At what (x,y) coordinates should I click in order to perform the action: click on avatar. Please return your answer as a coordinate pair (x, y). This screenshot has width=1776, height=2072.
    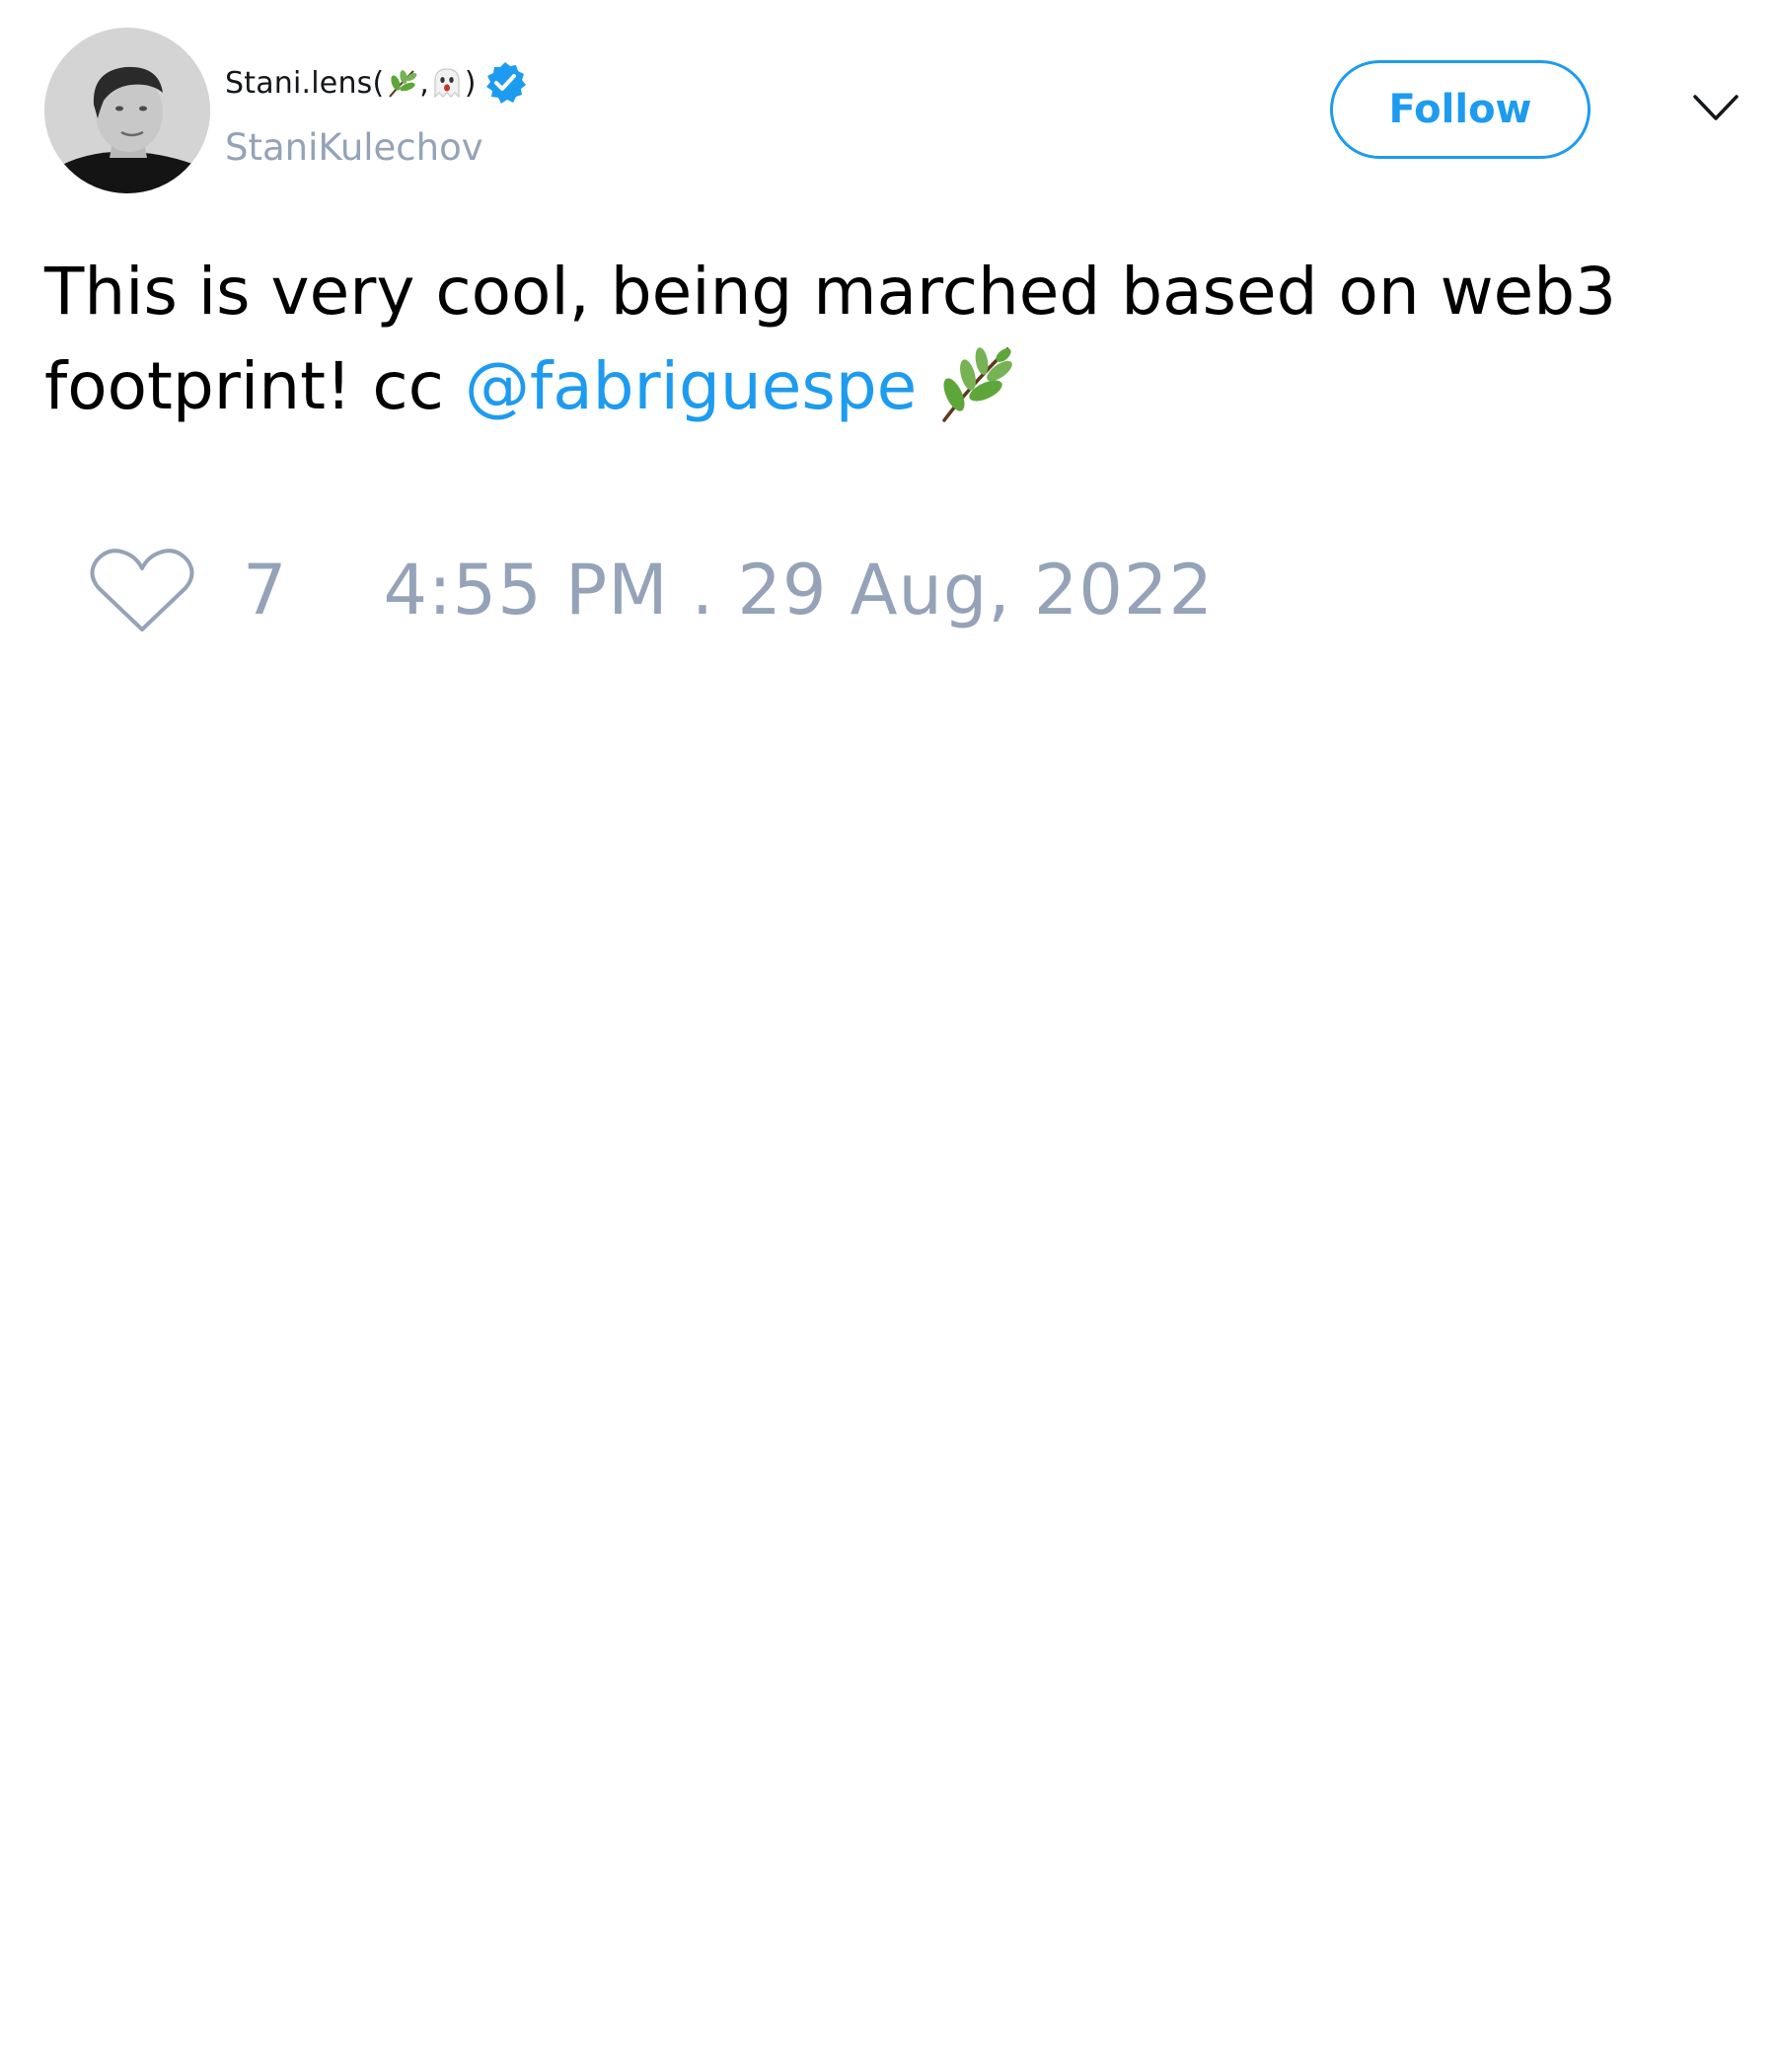
    Looking at the image, I should click on (127, 111).